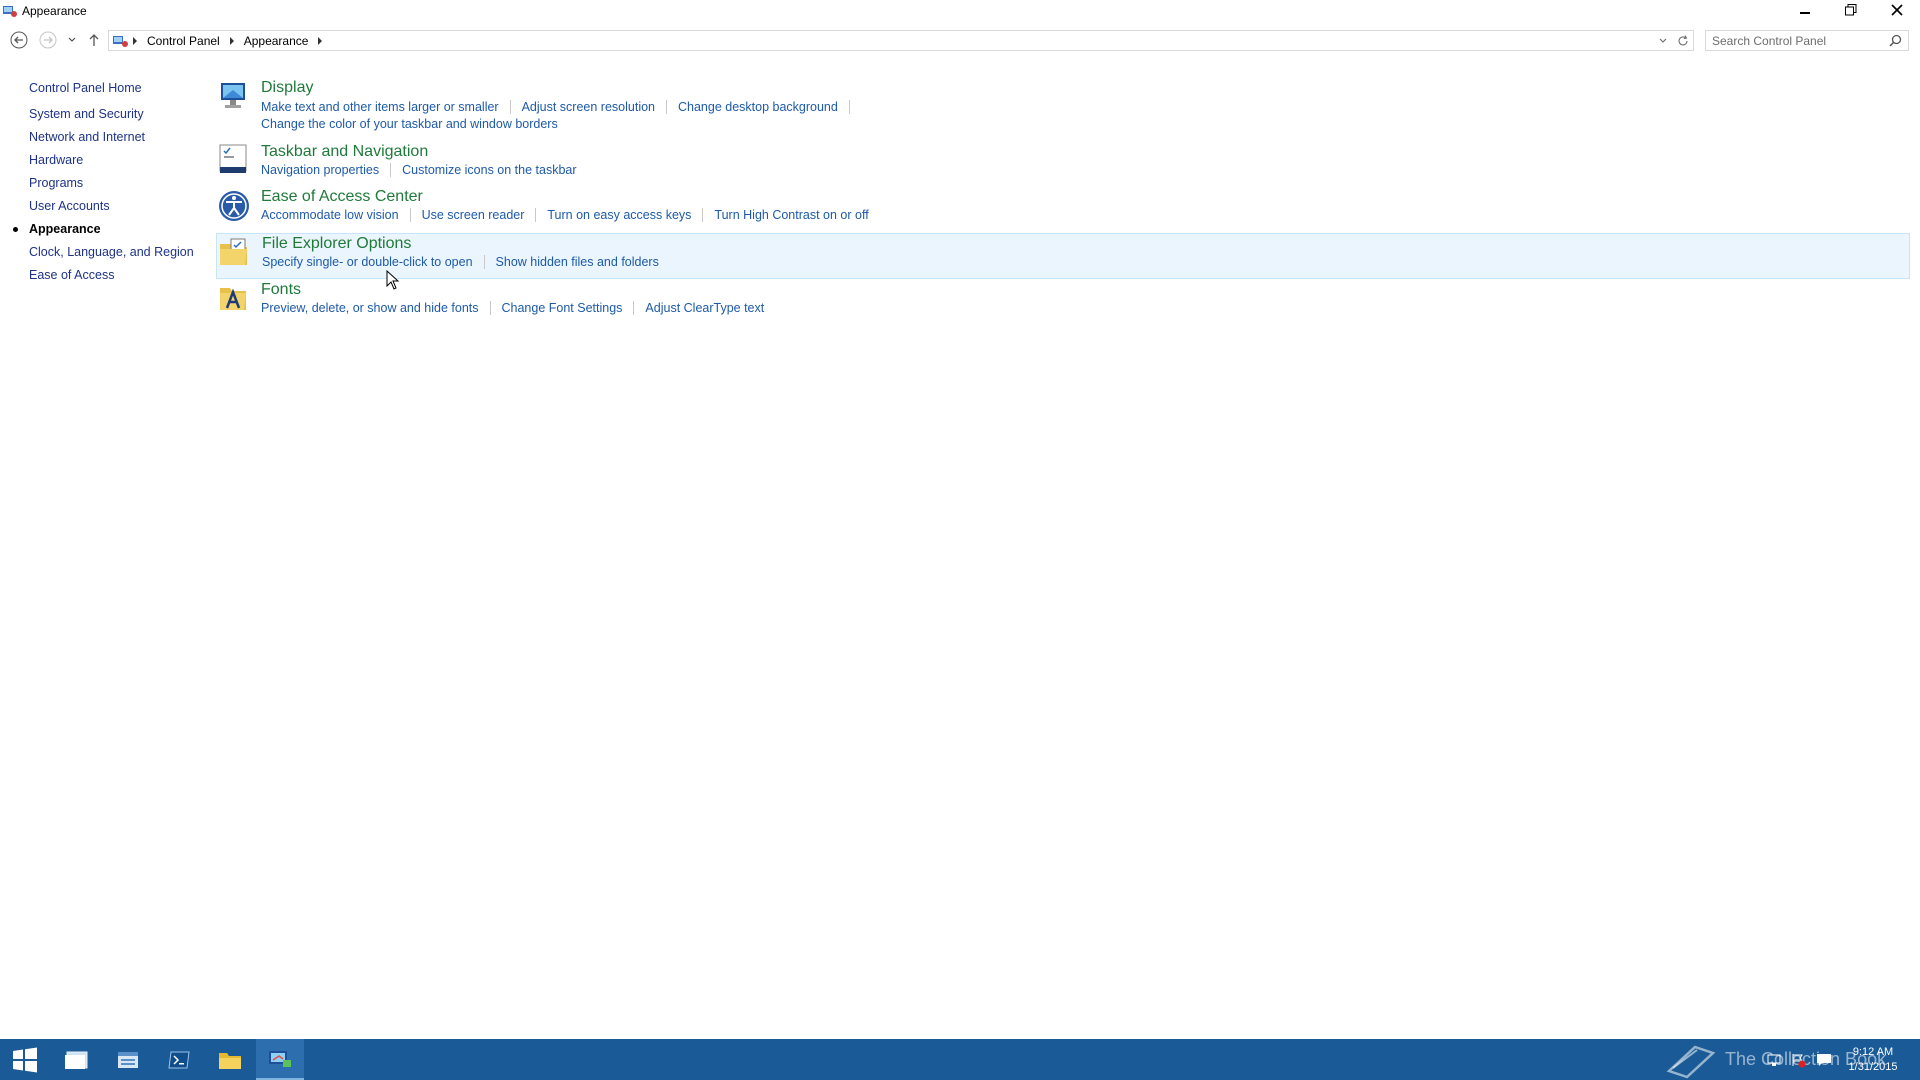  I want to click on clock: 9:12 AM 1/31/2015, so click(1873, 1060).